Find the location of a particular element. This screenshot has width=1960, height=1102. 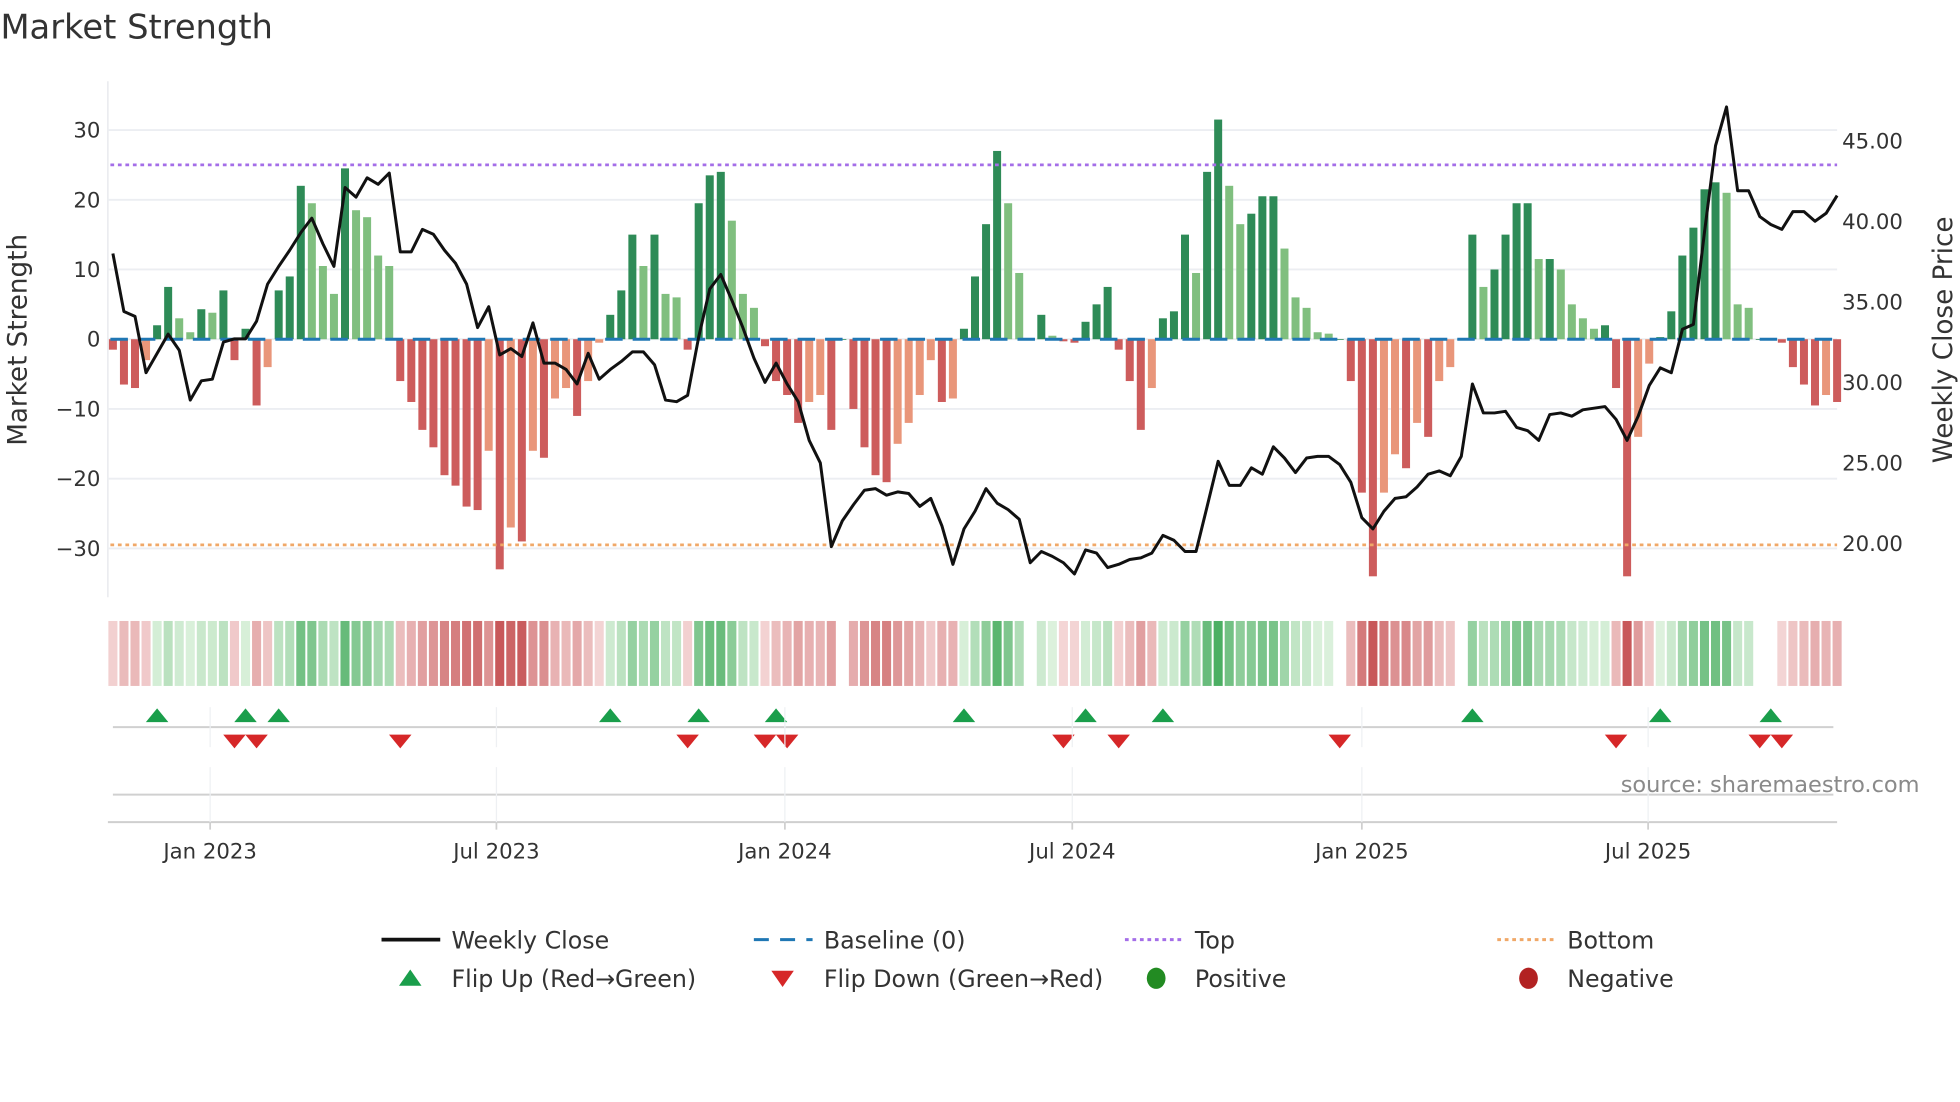

legend-label: Flip Up (Red→Green) is located at coordinates (573, 979).